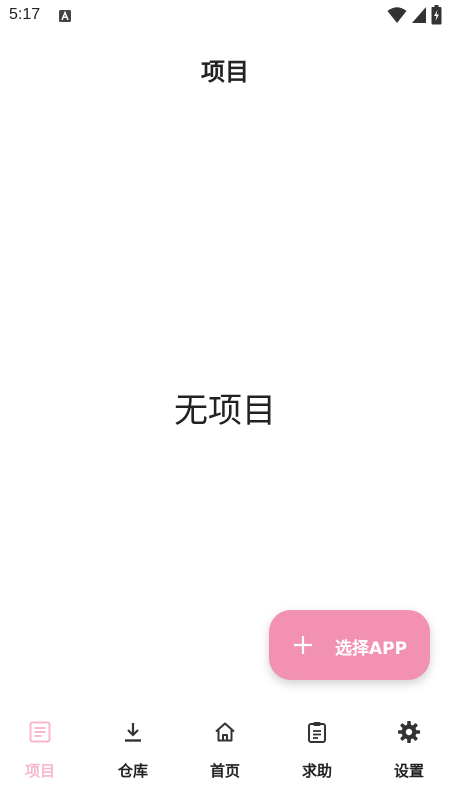  What do you see at coordinates (397, 15) in the screenshot?
I see `wifi-icon` at bounding box center [397, 15].